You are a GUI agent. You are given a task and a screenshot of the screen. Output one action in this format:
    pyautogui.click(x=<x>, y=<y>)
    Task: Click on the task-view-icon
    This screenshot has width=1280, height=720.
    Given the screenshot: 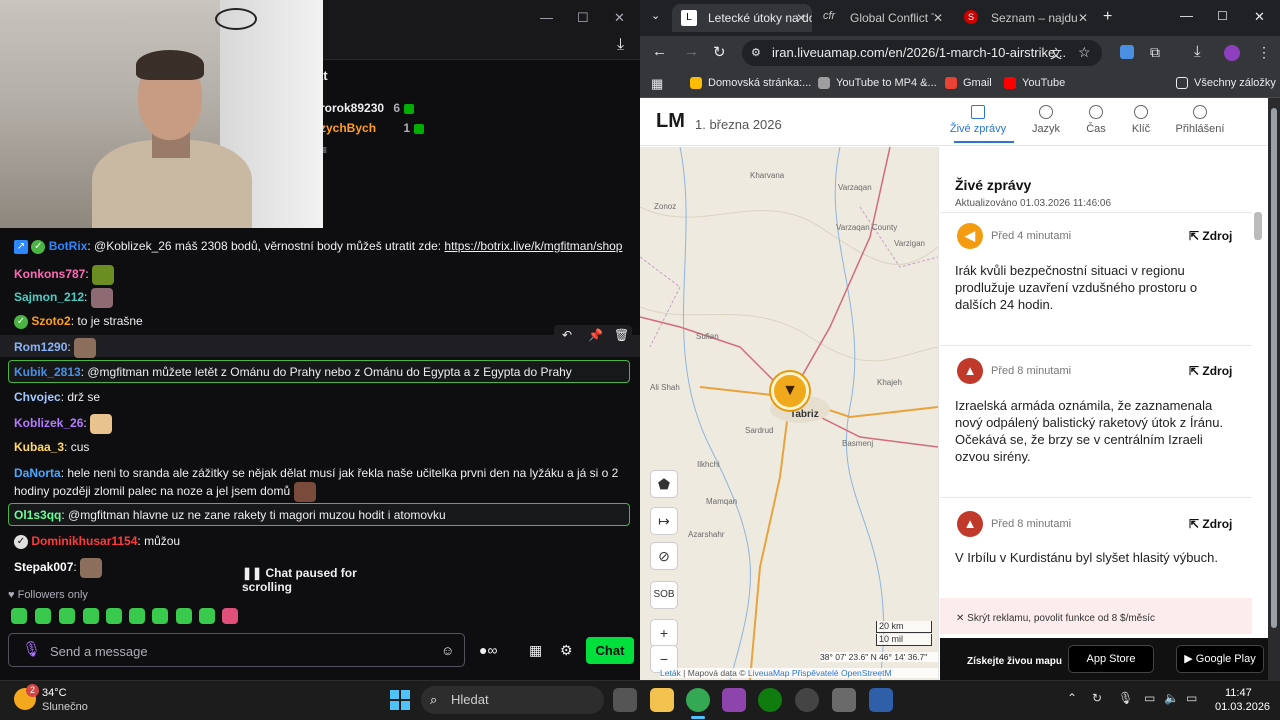 What is the action you would take?
    pyautogui.click(x=625, y=700)
    